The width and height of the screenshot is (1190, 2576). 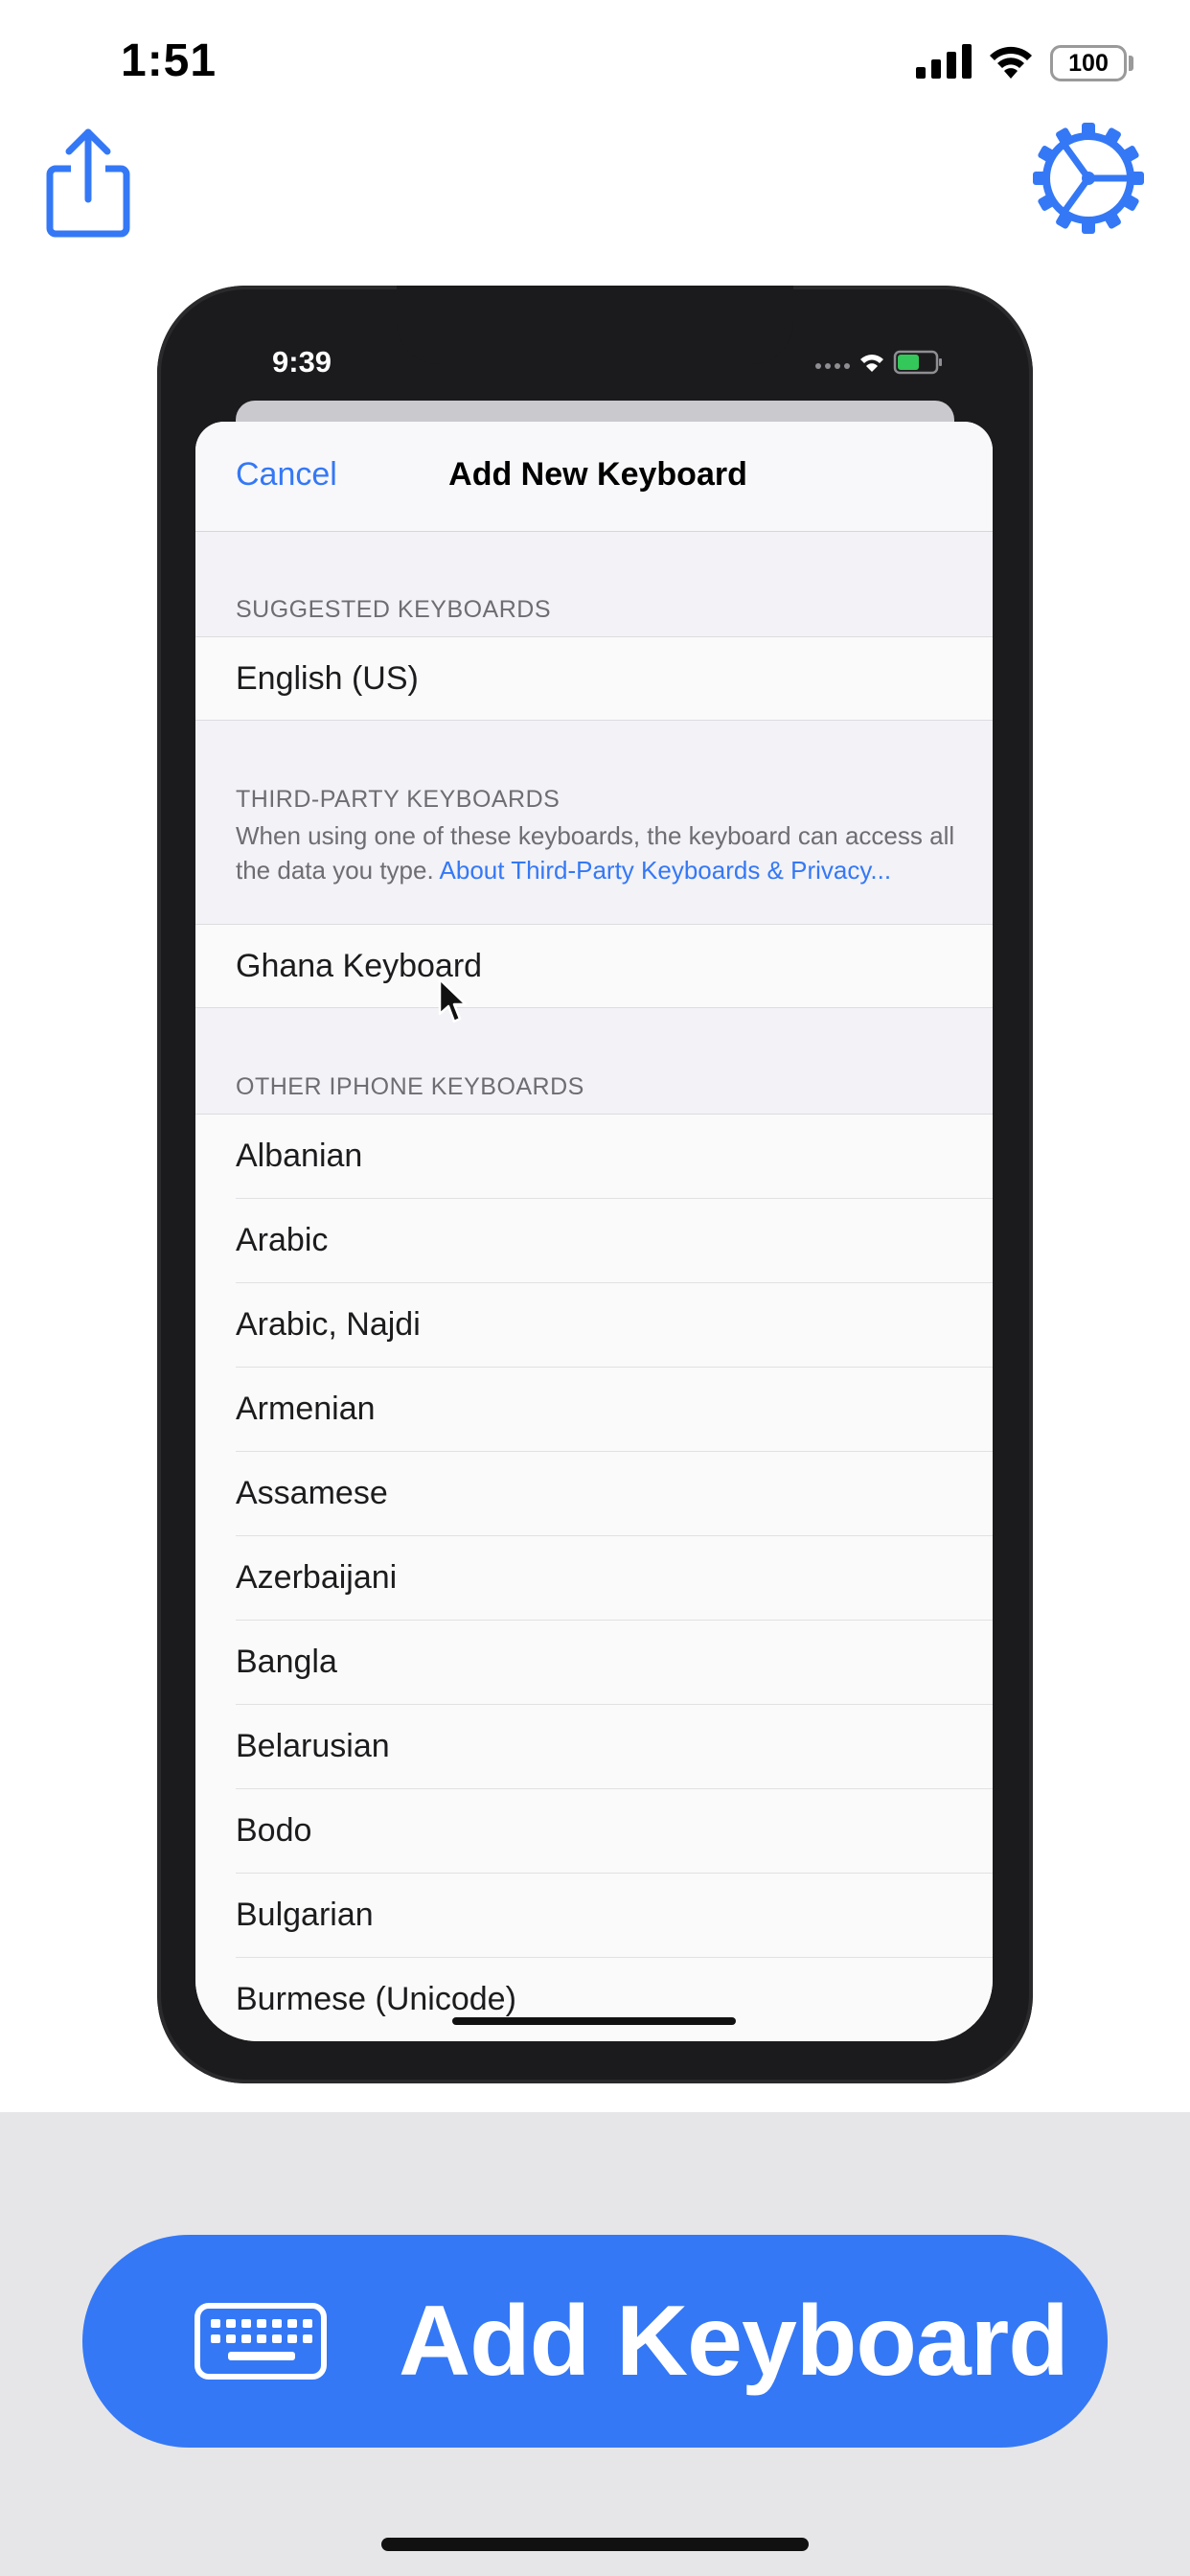 What do you see at coordinates (594, 1494) in the screenshot?
I see `list-item: Assamese` at bounding box center [594, 1494].